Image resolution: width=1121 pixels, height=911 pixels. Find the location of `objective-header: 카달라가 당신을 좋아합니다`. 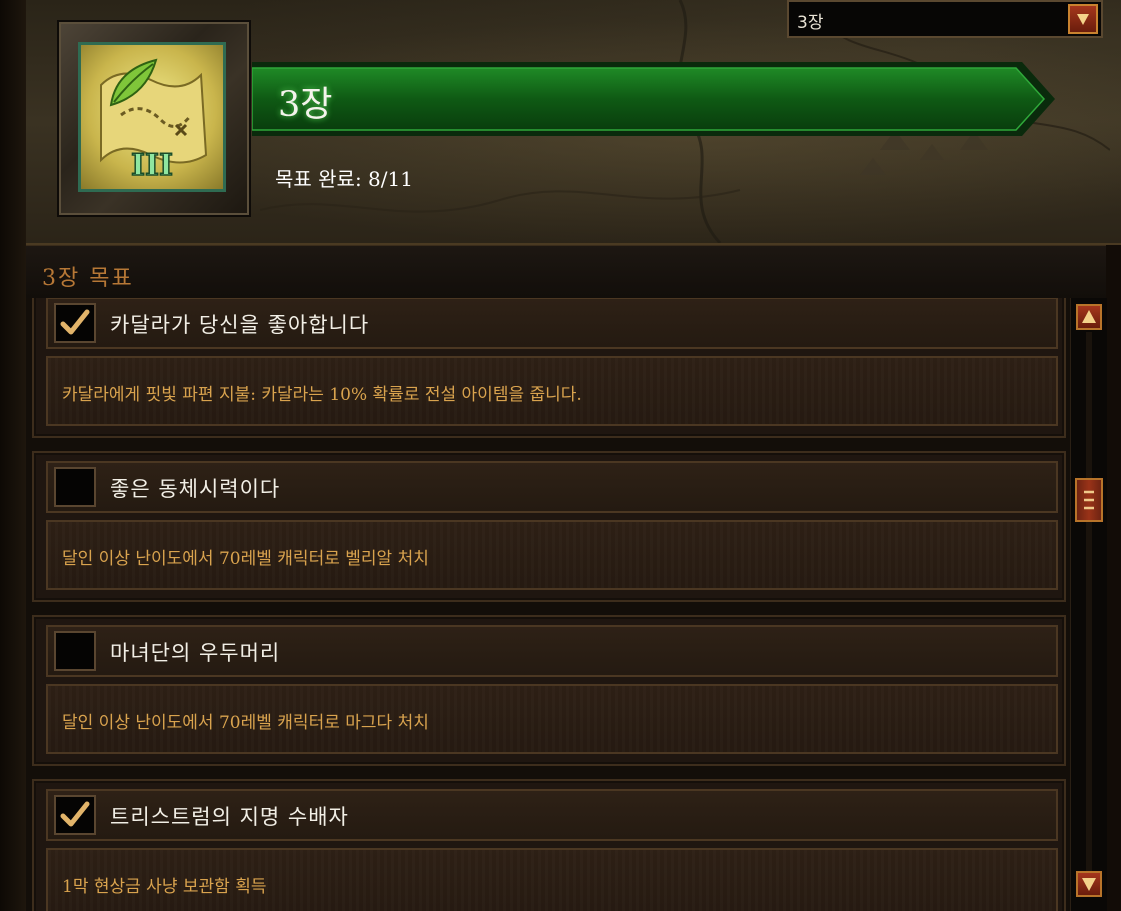

objective-header: 카달라가 당신을 좋아합니다 is located at coordinates (552, 323).